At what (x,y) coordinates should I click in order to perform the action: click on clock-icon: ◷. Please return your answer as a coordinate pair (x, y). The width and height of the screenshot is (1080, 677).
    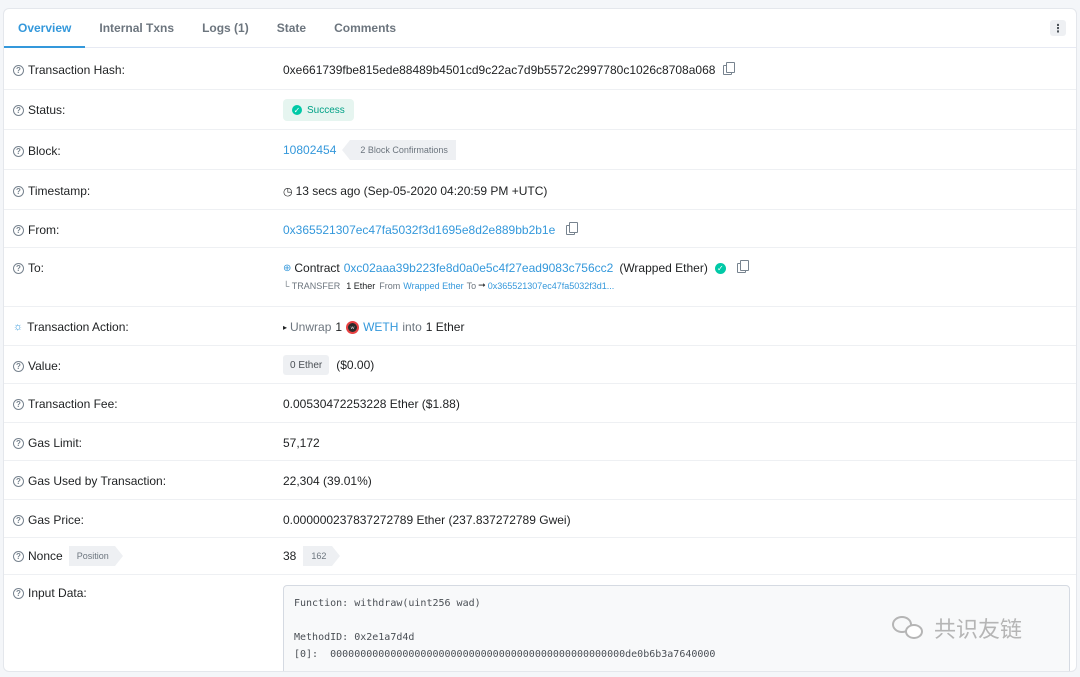
    Looking at the image, I should click on (288, 191).